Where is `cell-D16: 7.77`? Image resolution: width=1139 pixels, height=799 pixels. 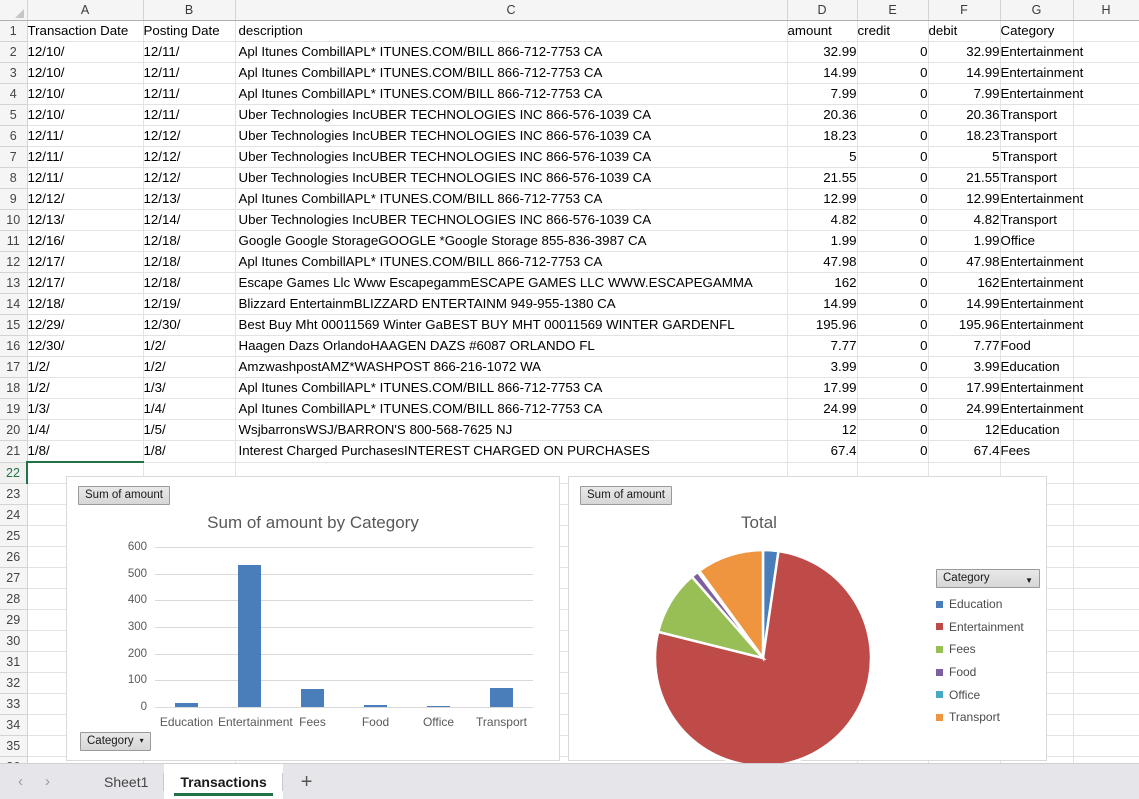 cell-D16: 7.77 is located at coordinates (822, 346).